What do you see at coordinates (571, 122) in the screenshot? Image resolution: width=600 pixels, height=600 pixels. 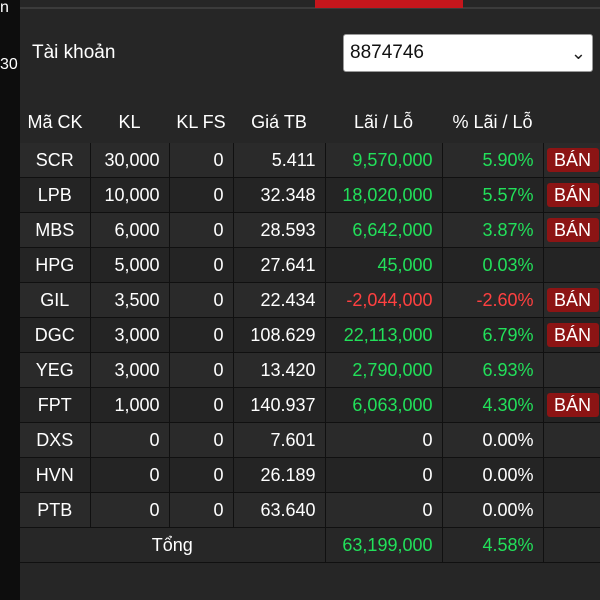 I see `header-action` at bounding box center [571, 122].